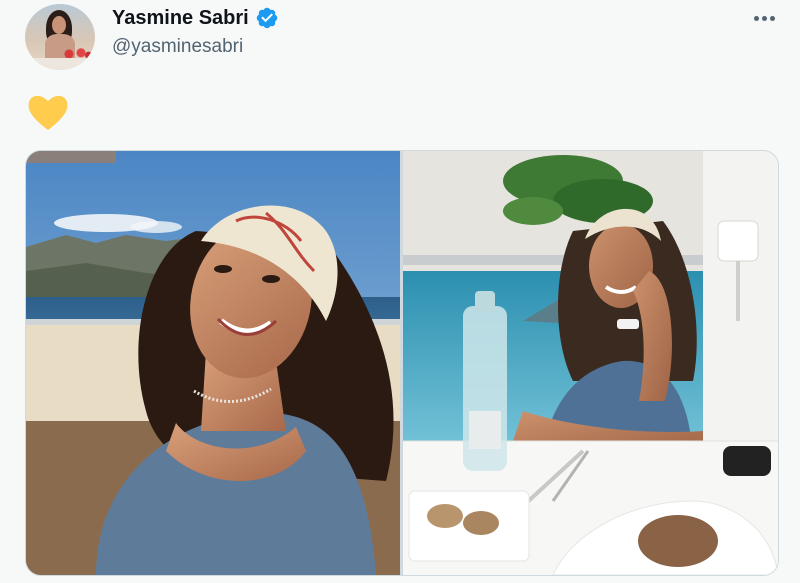  I want to click on verified-badge-icon, so click(267, 18).